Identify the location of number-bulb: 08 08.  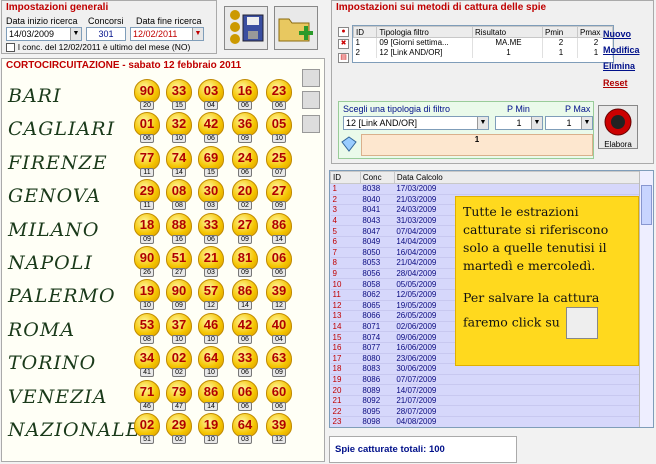
(179, 195).